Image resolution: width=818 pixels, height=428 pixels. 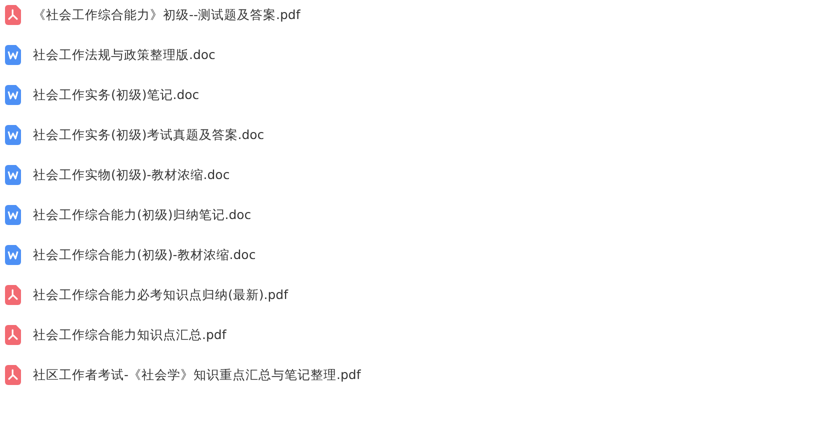 What do you see at coordinates (131, 175) in the screenshot?
I see `file-name: 社会工作实物(初级)-教材浓缩.doc` at bounding box center [131, 175].